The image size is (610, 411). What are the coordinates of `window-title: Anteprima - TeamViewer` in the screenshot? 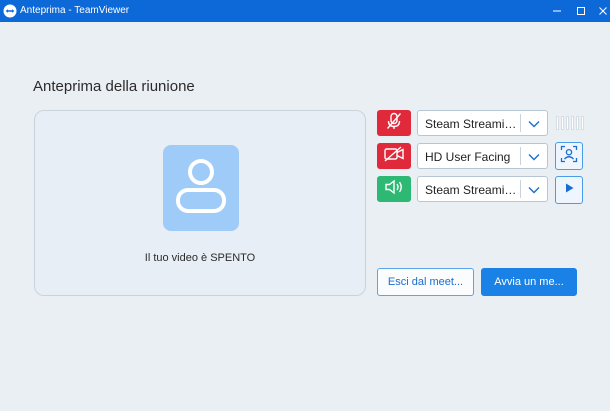 It's located at (75, 10).